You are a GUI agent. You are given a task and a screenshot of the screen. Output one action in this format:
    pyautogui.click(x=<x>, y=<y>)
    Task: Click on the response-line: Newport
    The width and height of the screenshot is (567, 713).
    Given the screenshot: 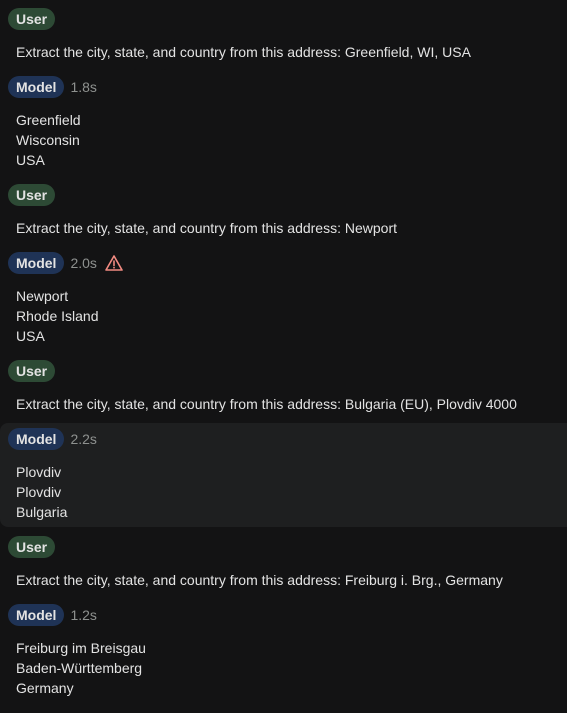 What is the action you would take?
    pyautogui.click(x=42, y=296)
    